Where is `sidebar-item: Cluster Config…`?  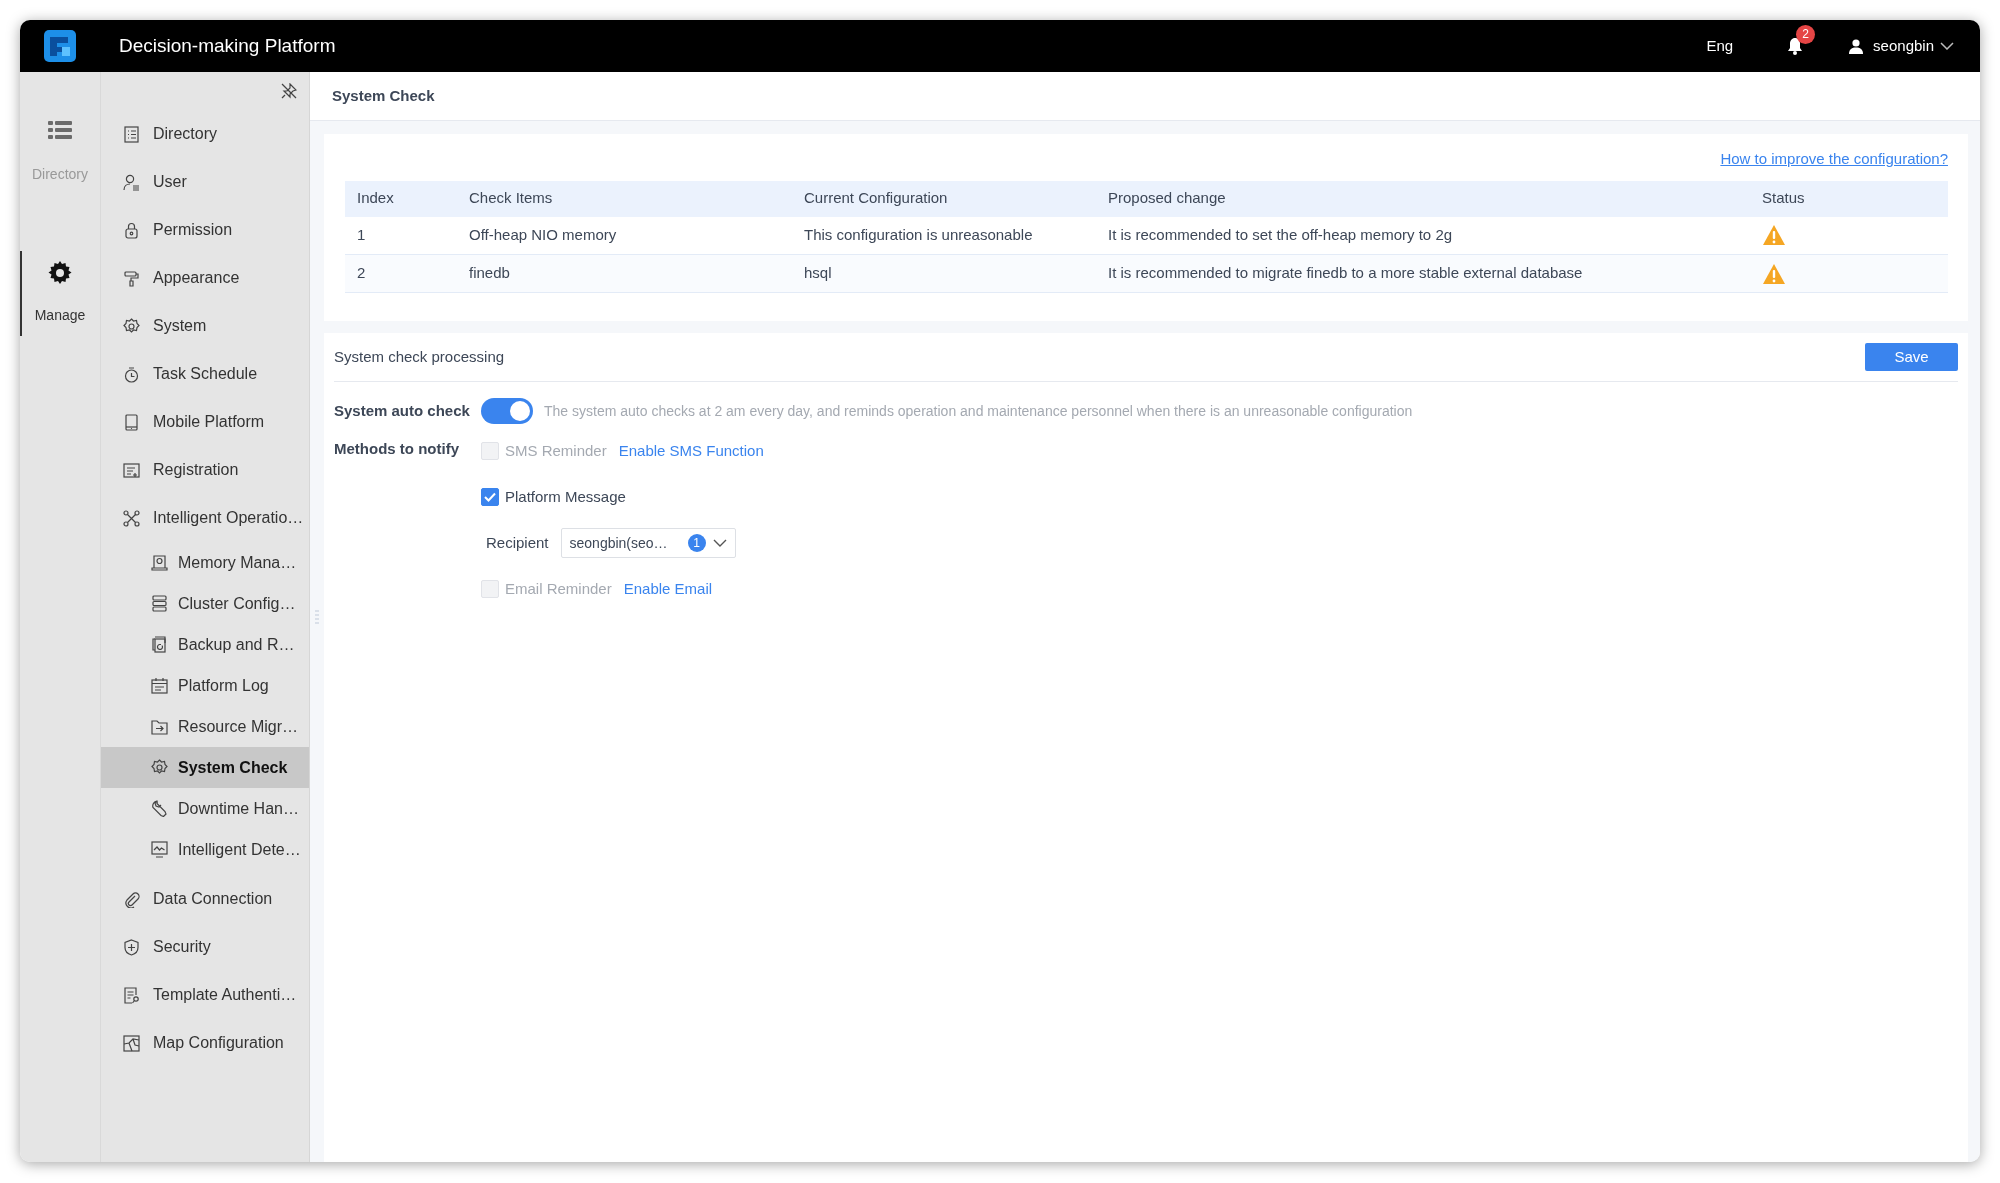
sidebar-item: Cluster Config… is located at coordinates (205, 603).